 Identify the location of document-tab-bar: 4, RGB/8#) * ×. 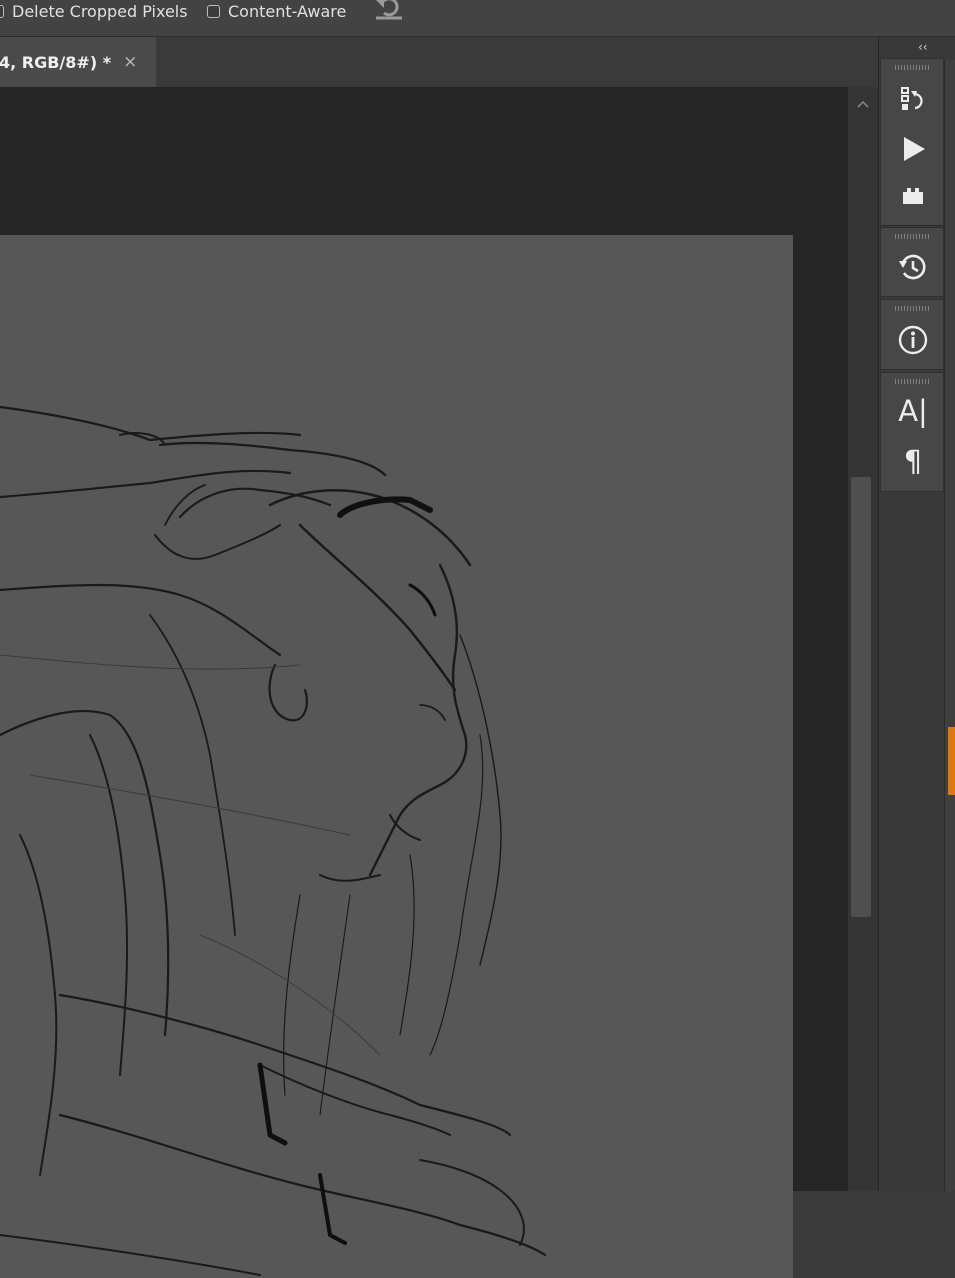
(439, 62).